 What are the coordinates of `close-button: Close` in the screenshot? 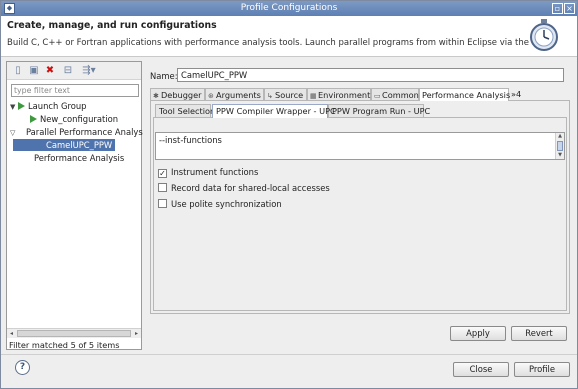 It's located at (481, 369).